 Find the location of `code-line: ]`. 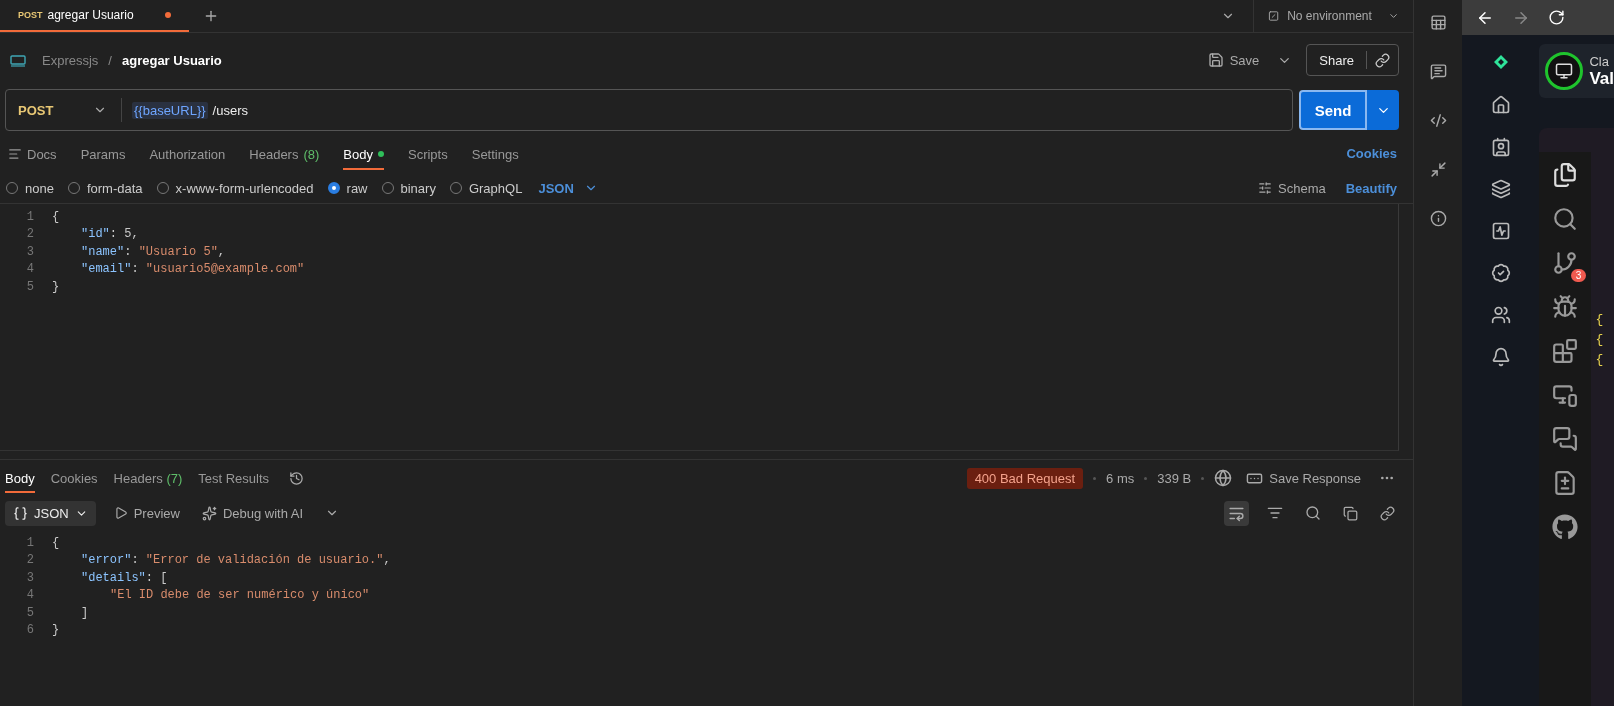

code-line: ] is located at coordinates (85, 612).